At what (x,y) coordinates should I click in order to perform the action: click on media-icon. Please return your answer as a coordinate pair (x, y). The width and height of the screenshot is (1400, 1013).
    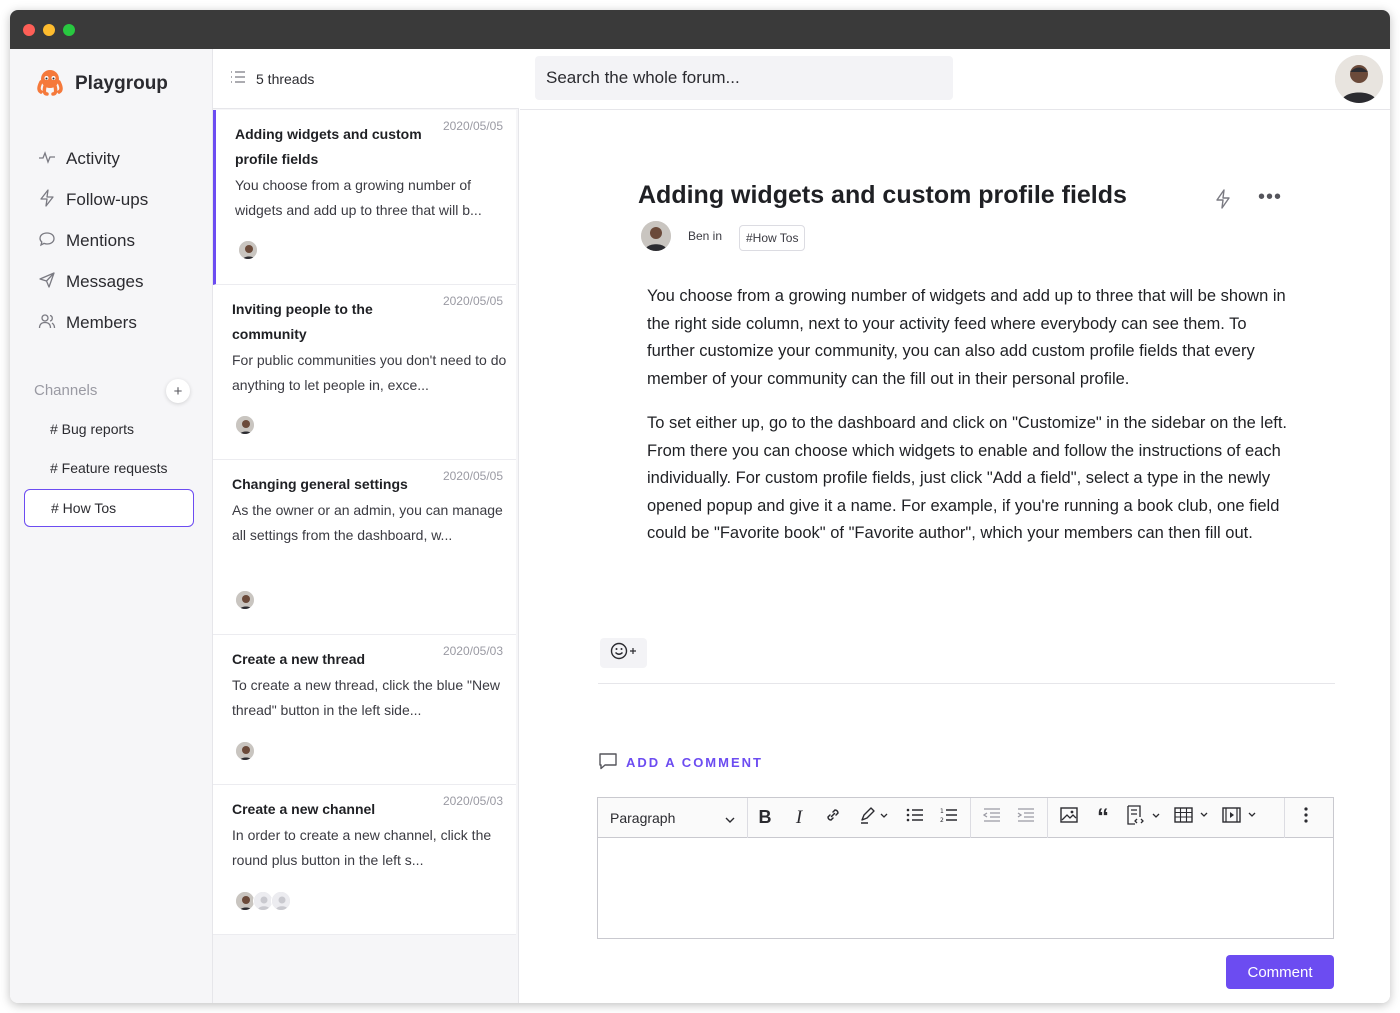
    Looking at the image, I should click on (1240, 817).